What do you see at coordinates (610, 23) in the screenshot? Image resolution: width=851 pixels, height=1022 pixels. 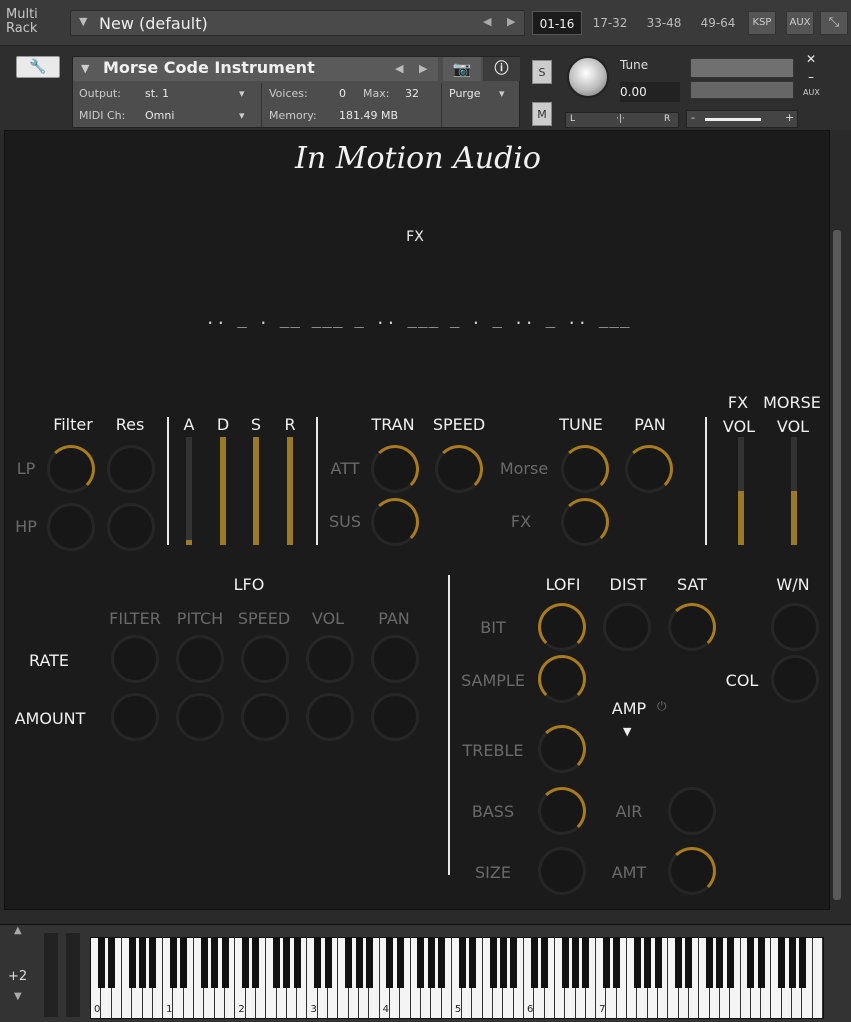 I see `page-tab-2: 17-32` at bounding box center [610, 23].